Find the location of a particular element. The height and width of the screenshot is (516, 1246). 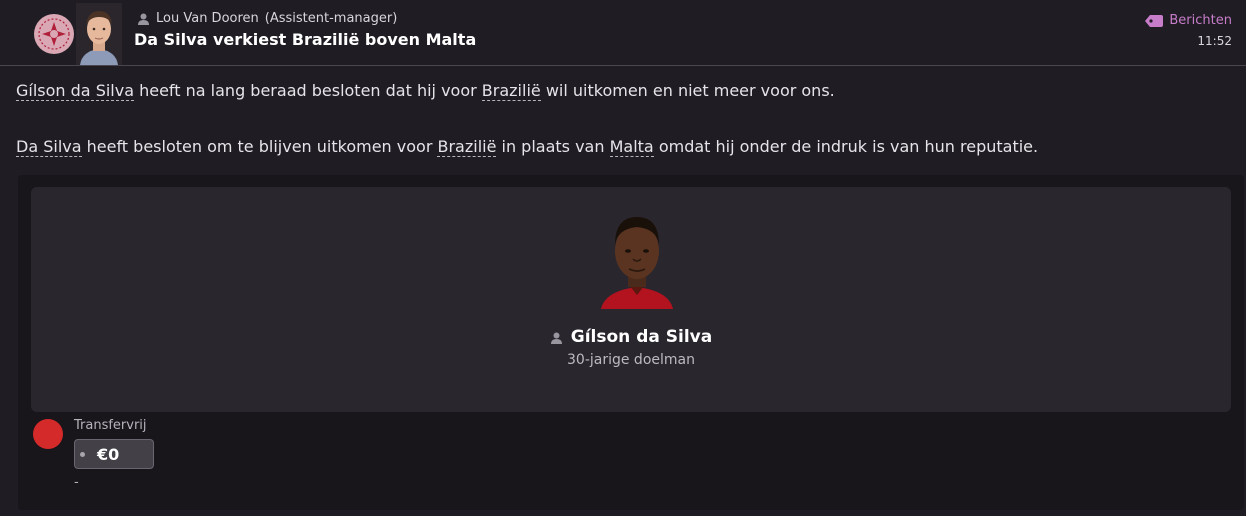

sender-avatar is located at coordinates (99, 34).